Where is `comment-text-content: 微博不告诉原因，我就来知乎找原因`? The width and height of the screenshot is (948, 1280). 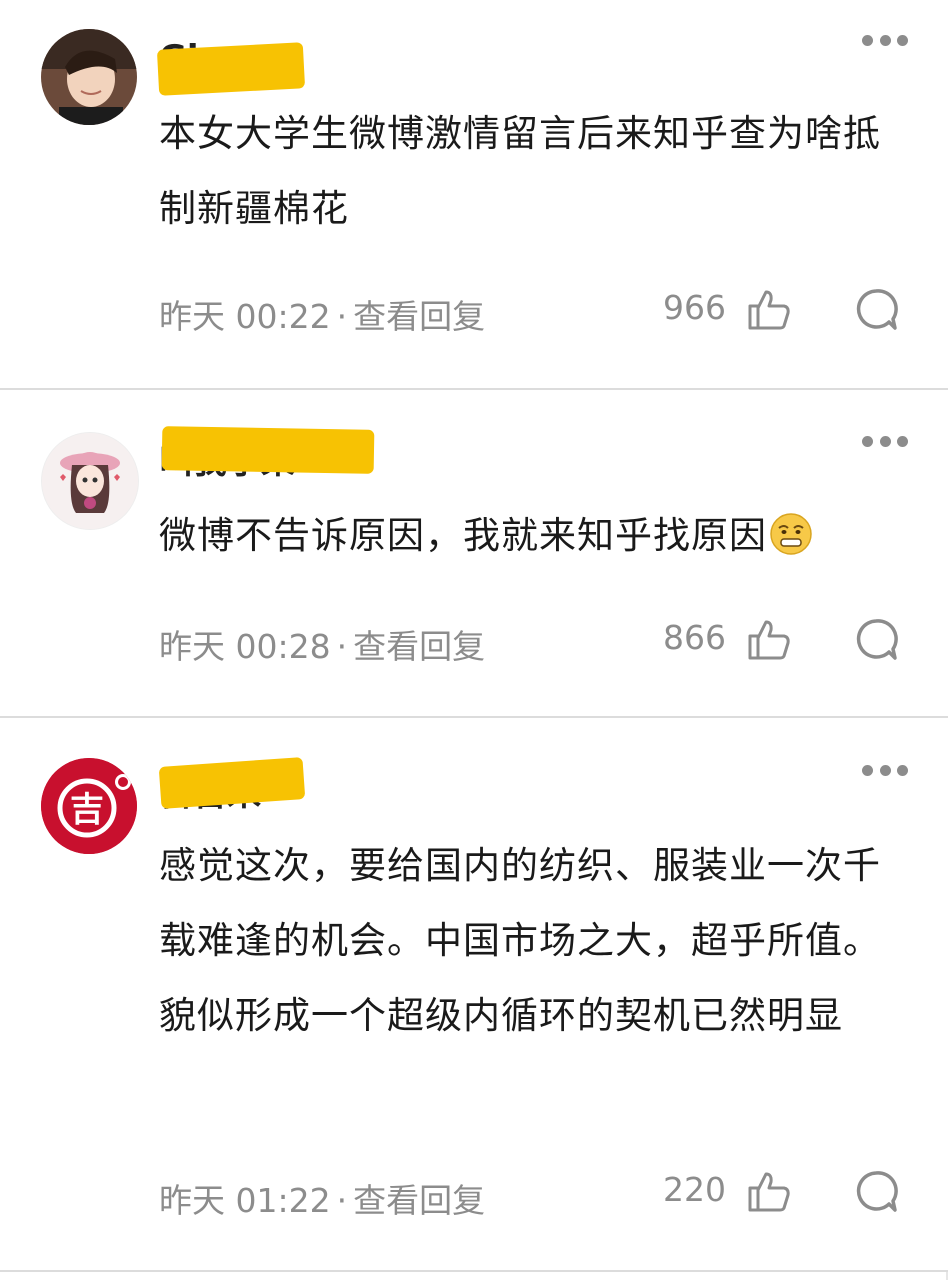 comment-text-content: 微博不告诉原因，我就来知乎找原因 is located at coordinates (463, 535).